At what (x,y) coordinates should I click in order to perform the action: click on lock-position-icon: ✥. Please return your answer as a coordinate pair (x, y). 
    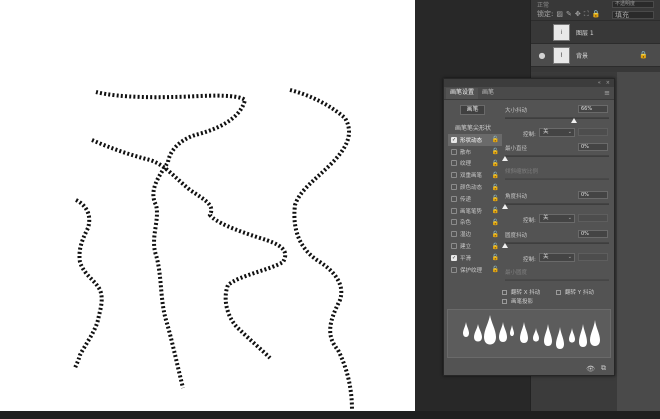
    Looking at the image, I should click on (578, 14).